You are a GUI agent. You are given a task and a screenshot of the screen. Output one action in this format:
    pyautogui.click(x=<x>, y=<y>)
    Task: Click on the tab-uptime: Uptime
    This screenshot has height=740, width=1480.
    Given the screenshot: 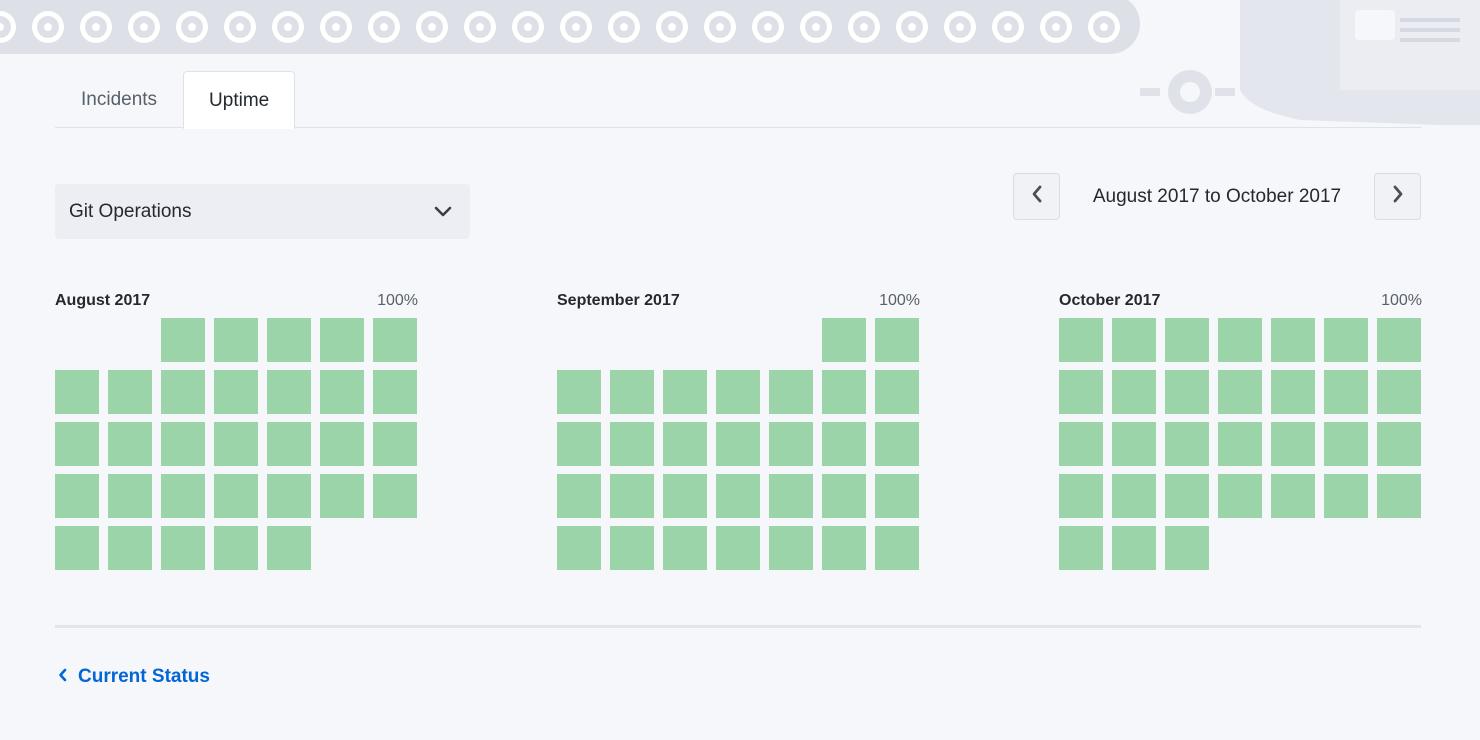 What is the action you would take?
    pyautogui.click(x=239, y=100)
    